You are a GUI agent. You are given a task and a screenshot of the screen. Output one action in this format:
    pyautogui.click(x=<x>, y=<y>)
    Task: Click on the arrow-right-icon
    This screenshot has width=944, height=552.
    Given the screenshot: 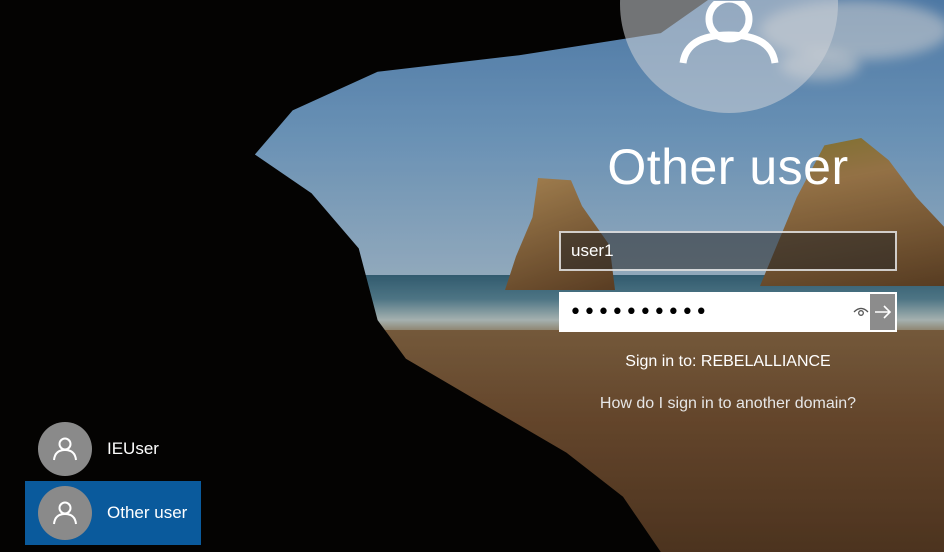 What is the action you would take?
    pyautogui.click(x=882, y=312)
    